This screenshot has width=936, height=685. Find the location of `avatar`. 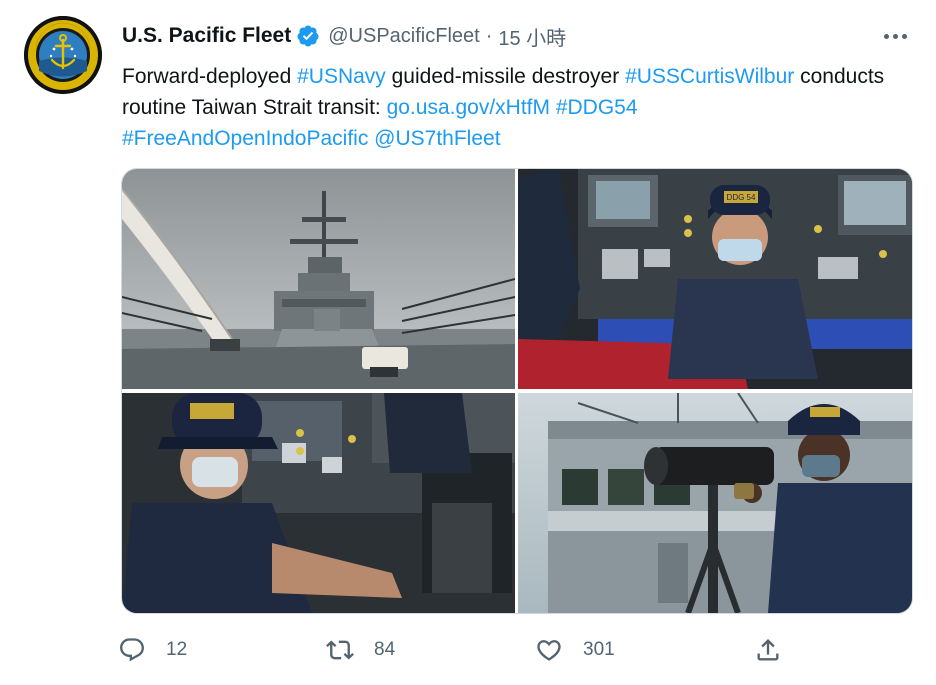

avatar is located at coordinates (63, 55).